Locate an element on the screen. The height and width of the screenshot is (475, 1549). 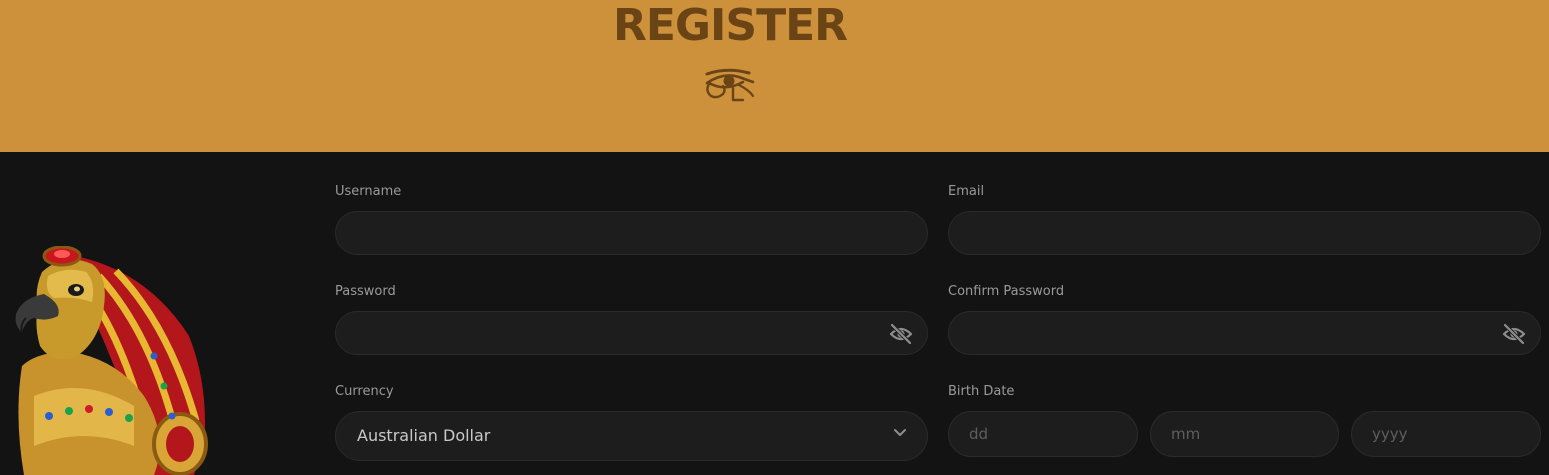
username-input is located at coordinates (616, 233).